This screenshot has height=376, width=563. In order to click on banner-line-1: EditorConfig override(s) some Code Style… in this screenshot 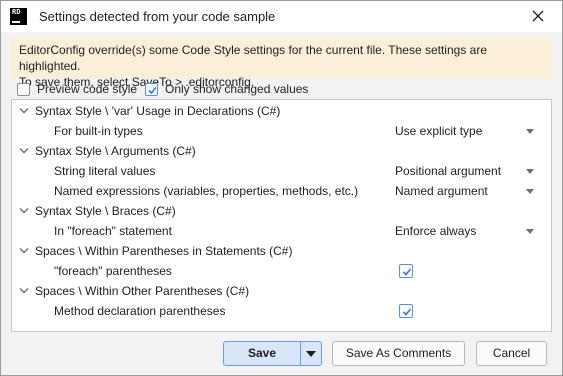, I will do `click(253, 58)`.